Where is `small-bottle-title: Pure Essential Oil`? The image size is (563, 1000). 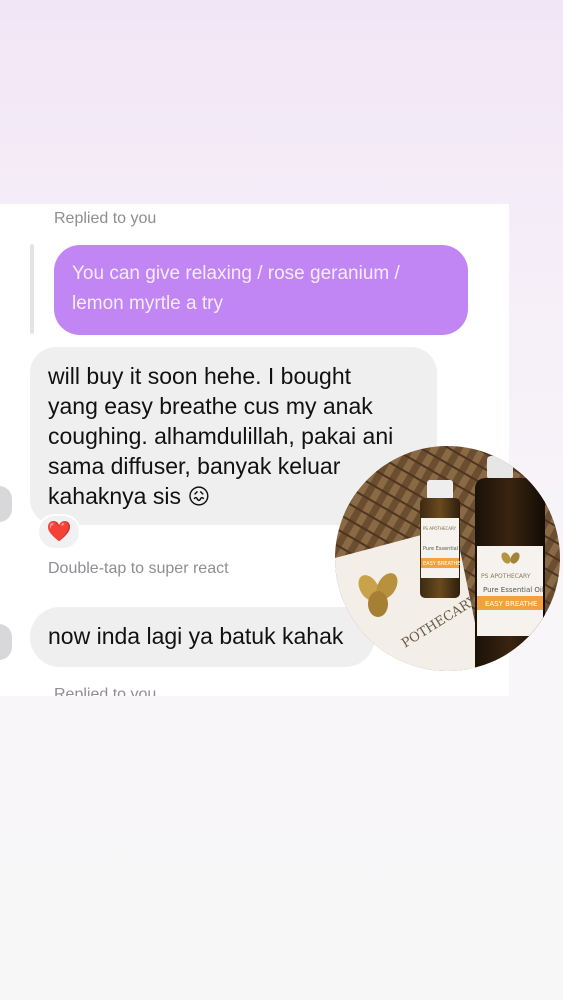 small-bottle-title: Pure Essential Oil is located at coordinates (444, 549).